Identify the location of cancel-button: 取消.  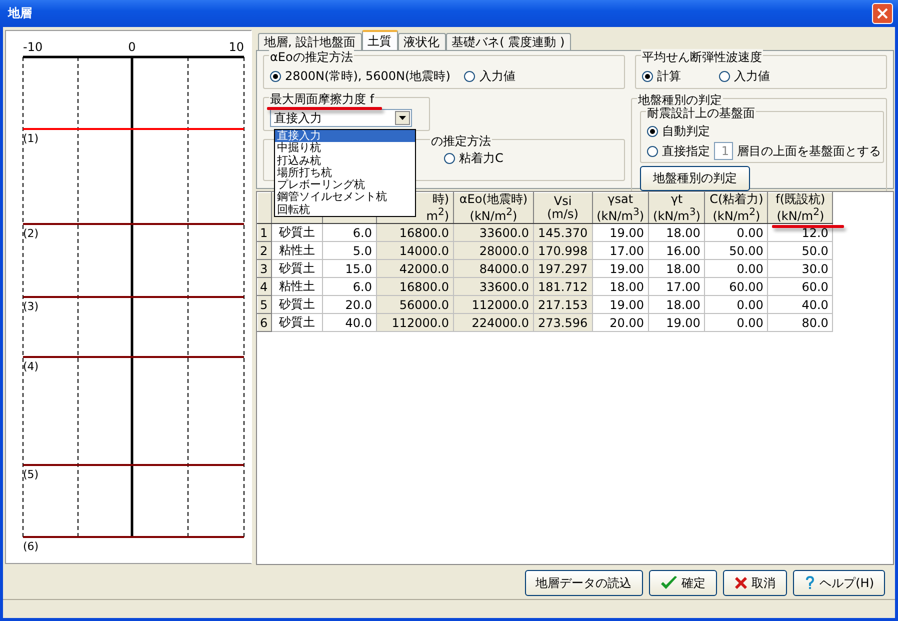
(754, 583).